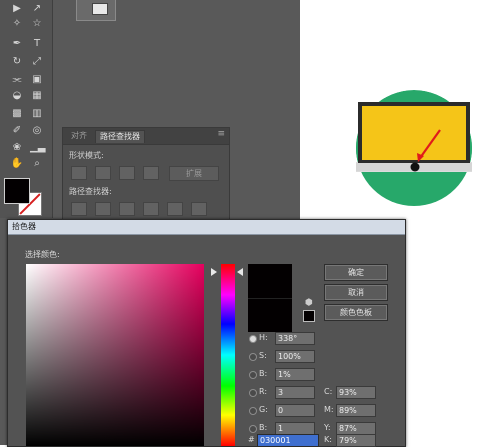 The width and height of the screenshot is (495, 447). Describe the element at coordinates (175, 209) in the screenshot. I see `outline-button` at that location.